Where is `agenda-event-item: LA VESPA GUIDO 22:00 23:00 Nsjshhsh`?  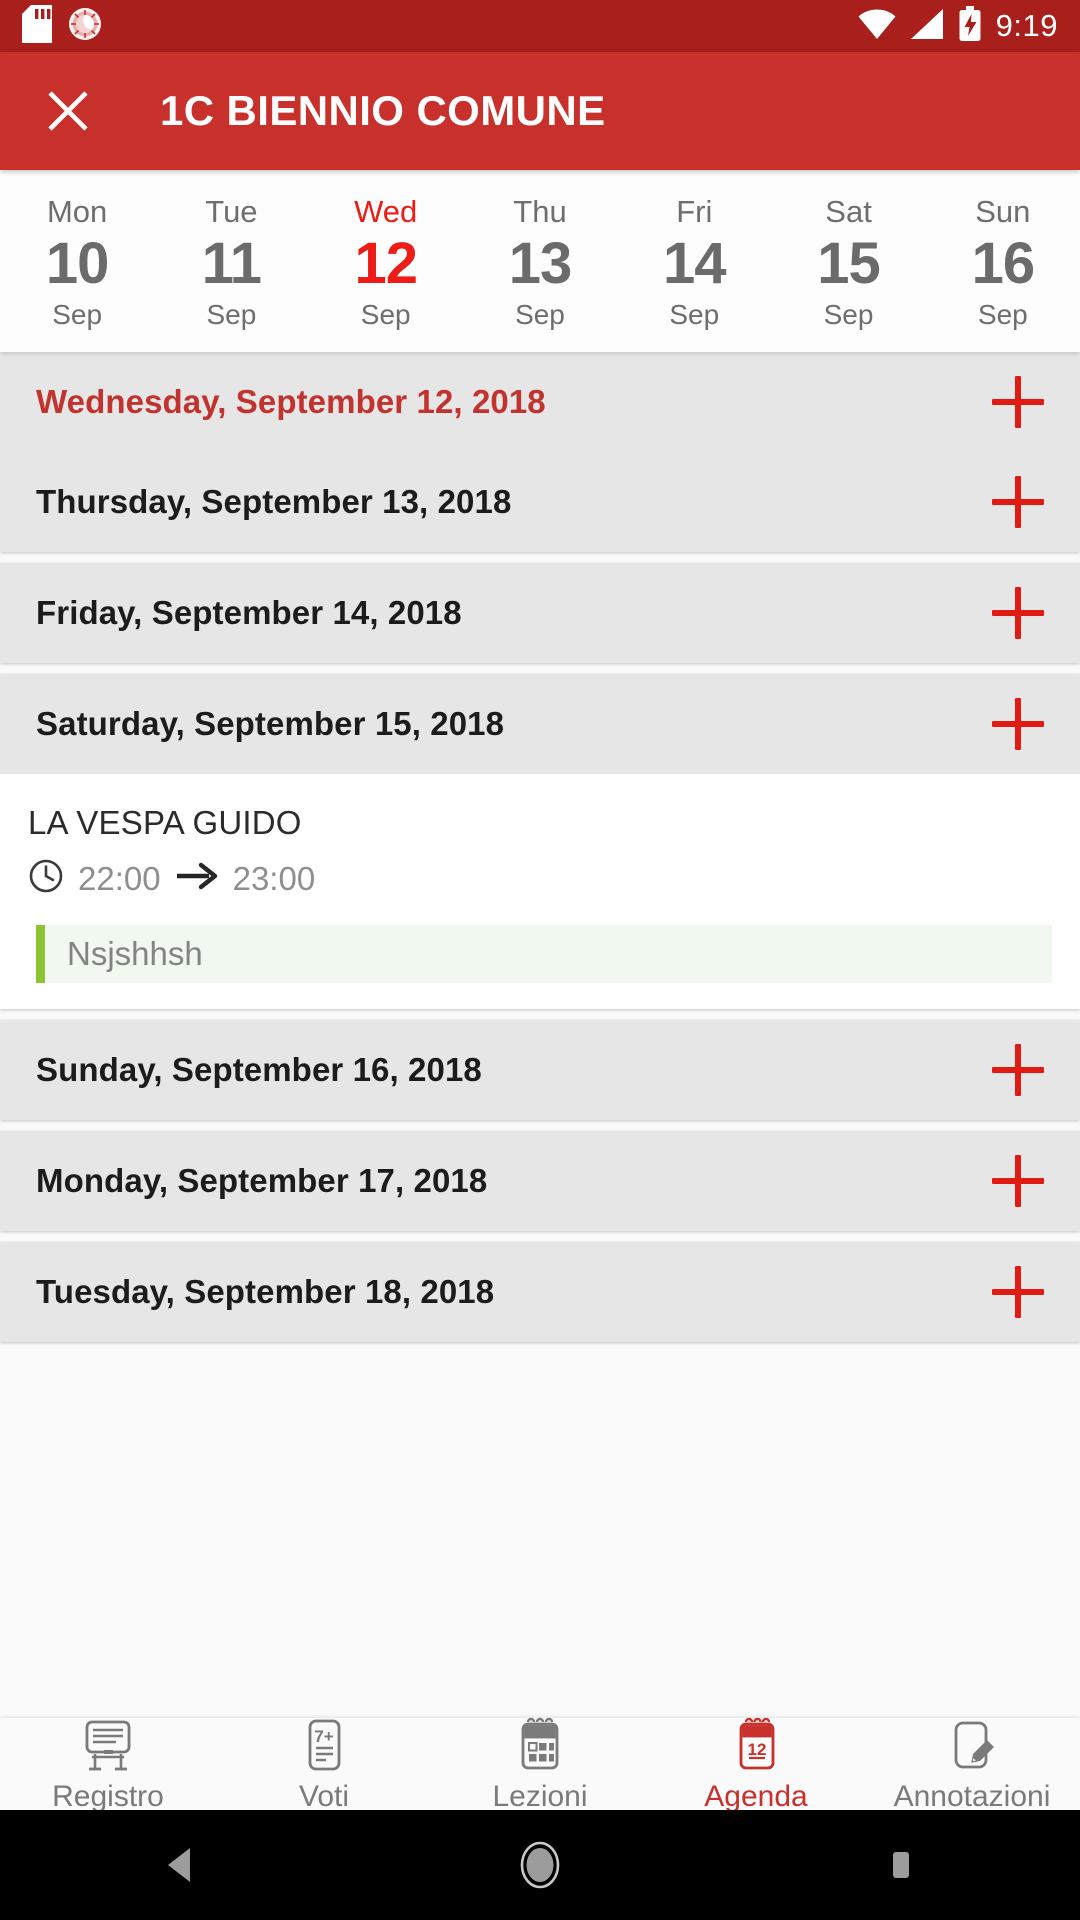 agenda-event-item: LA VESPA GUIDO 22:00 23:00 Nsjshhsh is located at coordinates (540, 891).